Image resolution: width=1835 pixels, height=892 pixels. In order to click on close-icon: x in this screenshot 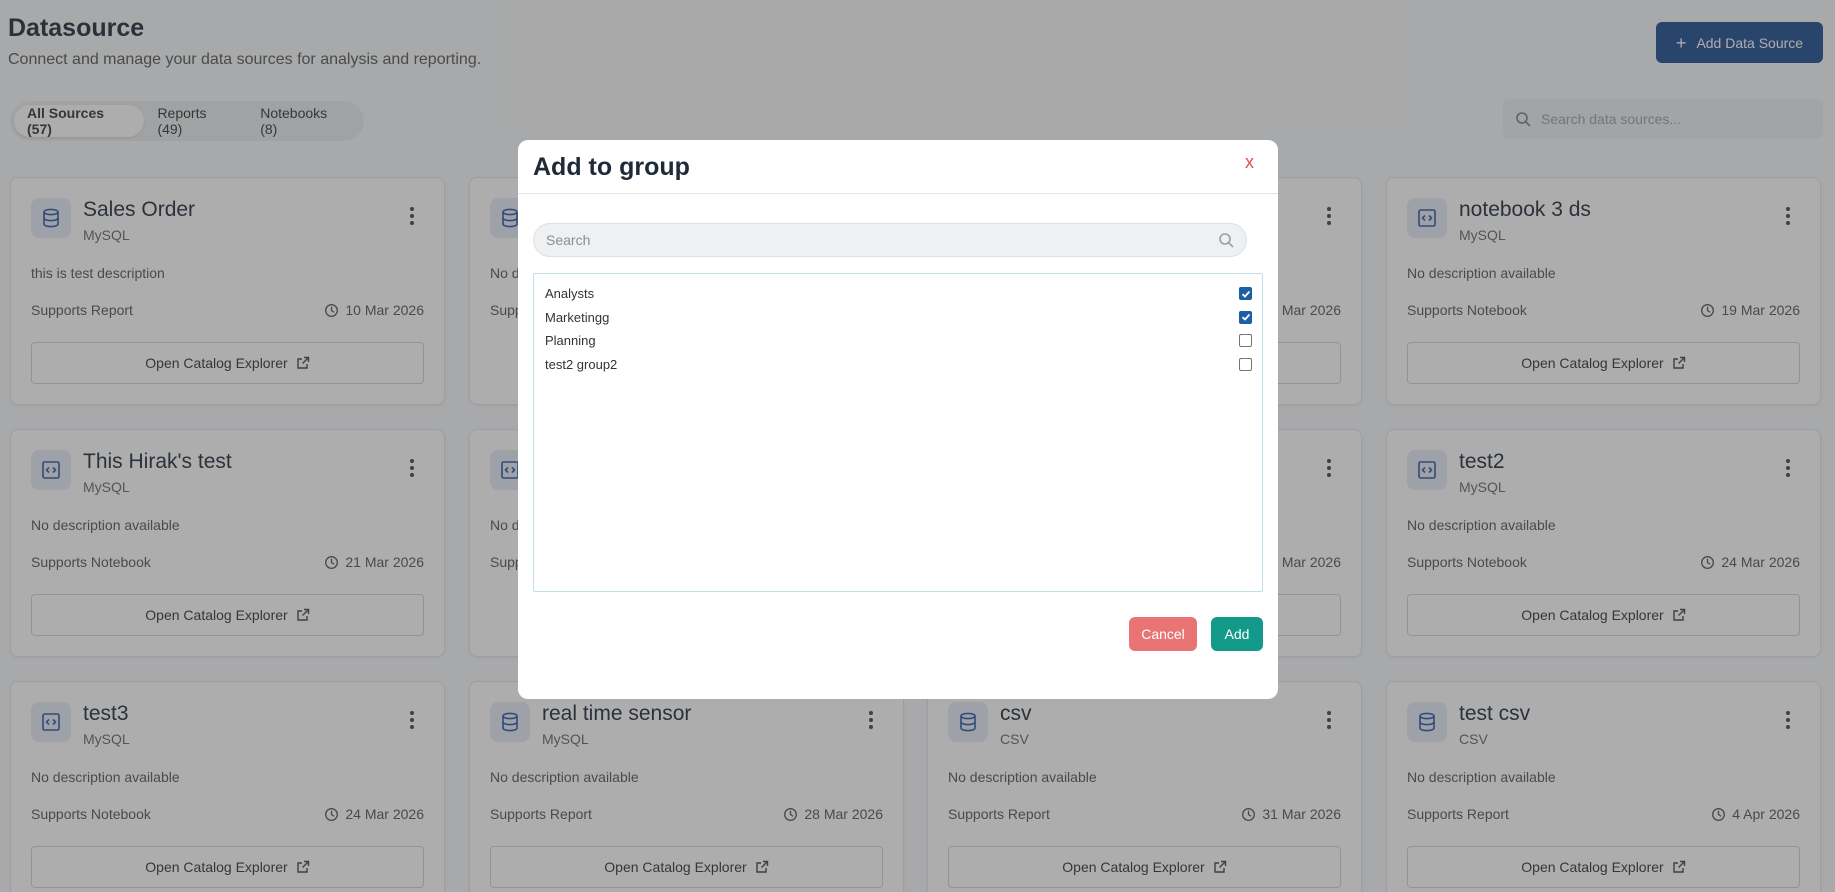, I will do `click(1249, 162)`.